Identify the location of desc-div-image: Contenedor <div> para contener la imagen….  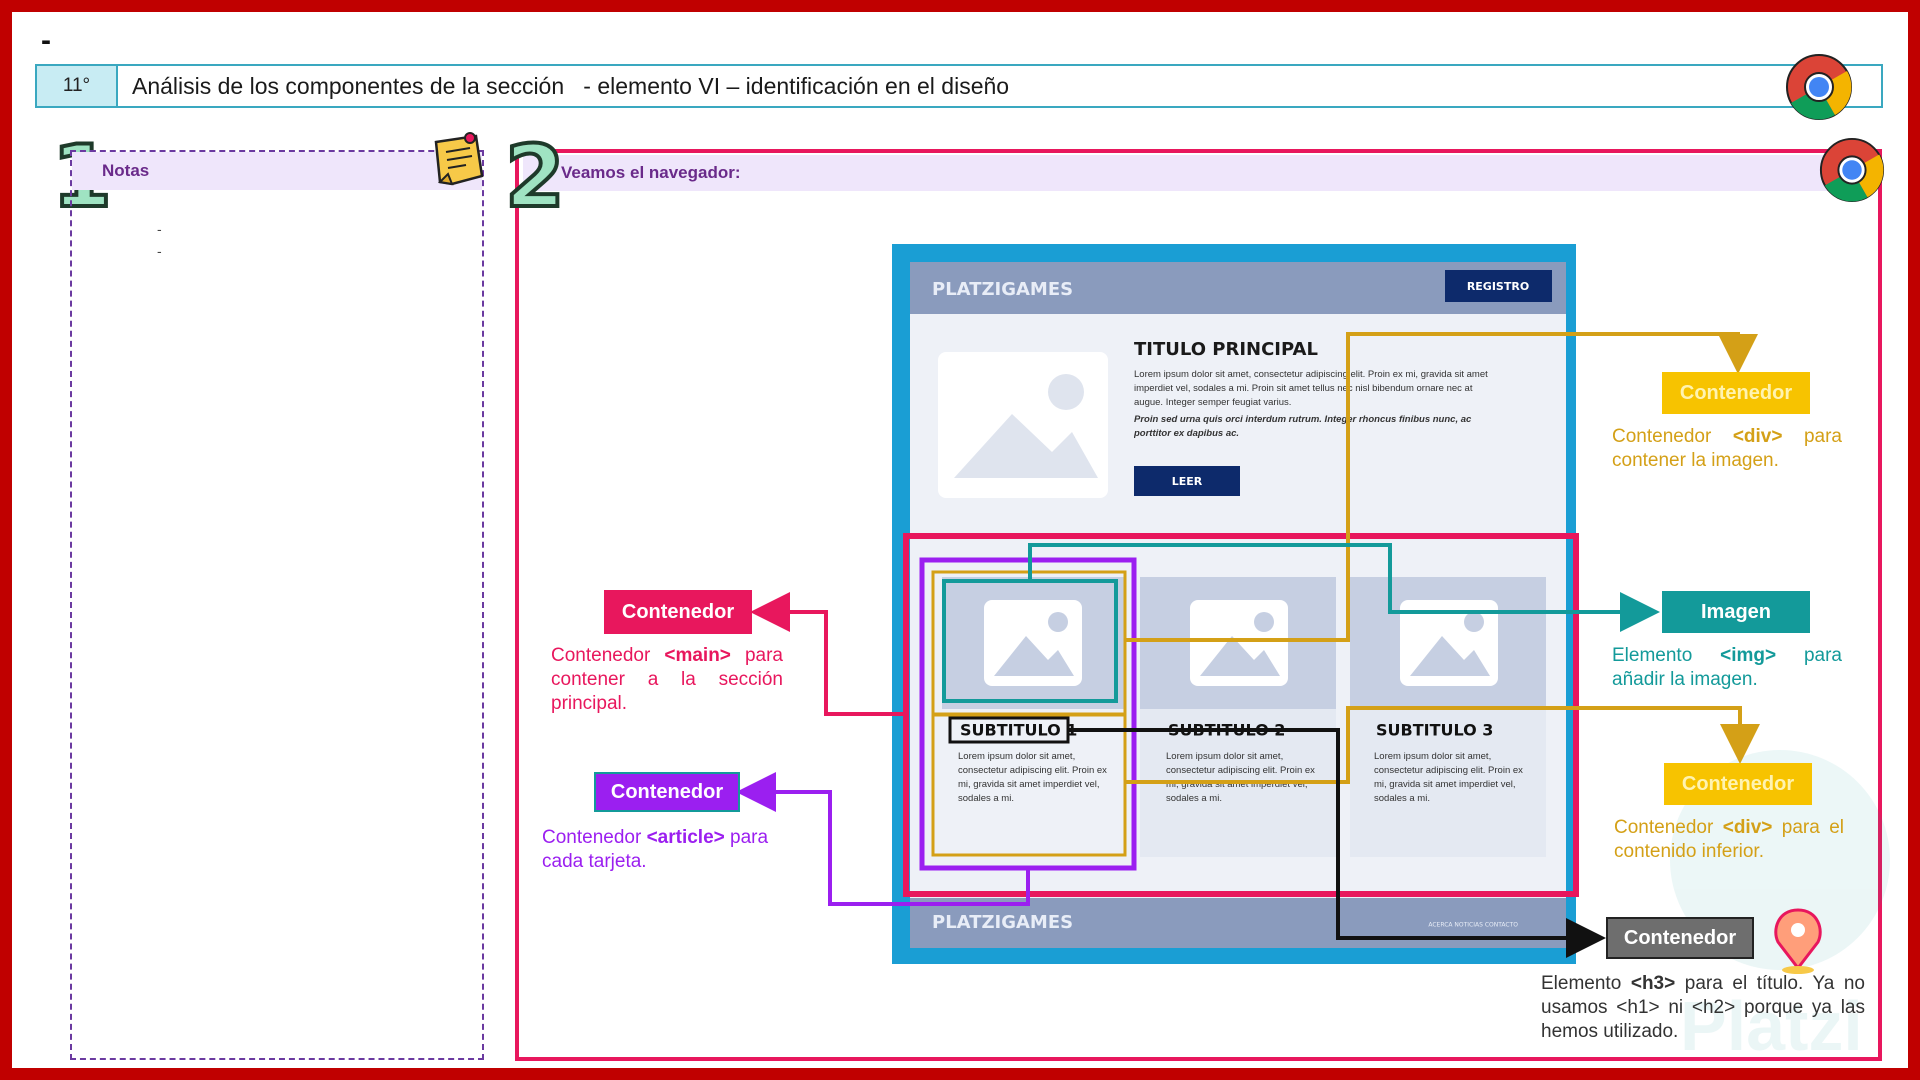
(1727, 448).